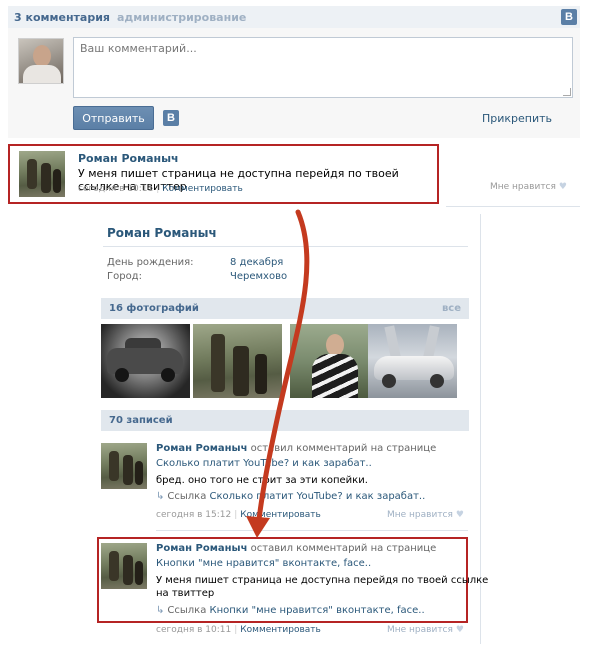  I want to click on avatar-head, so click(42, 56).